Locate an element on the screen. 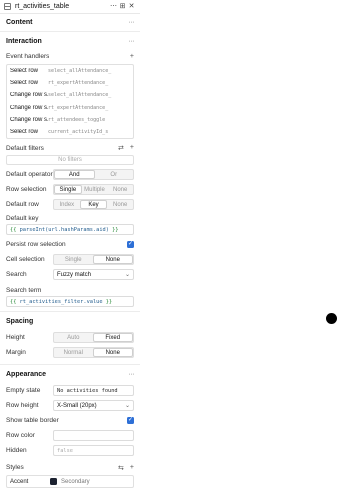  option-auto: Auto is located at coordinates (73, 337).